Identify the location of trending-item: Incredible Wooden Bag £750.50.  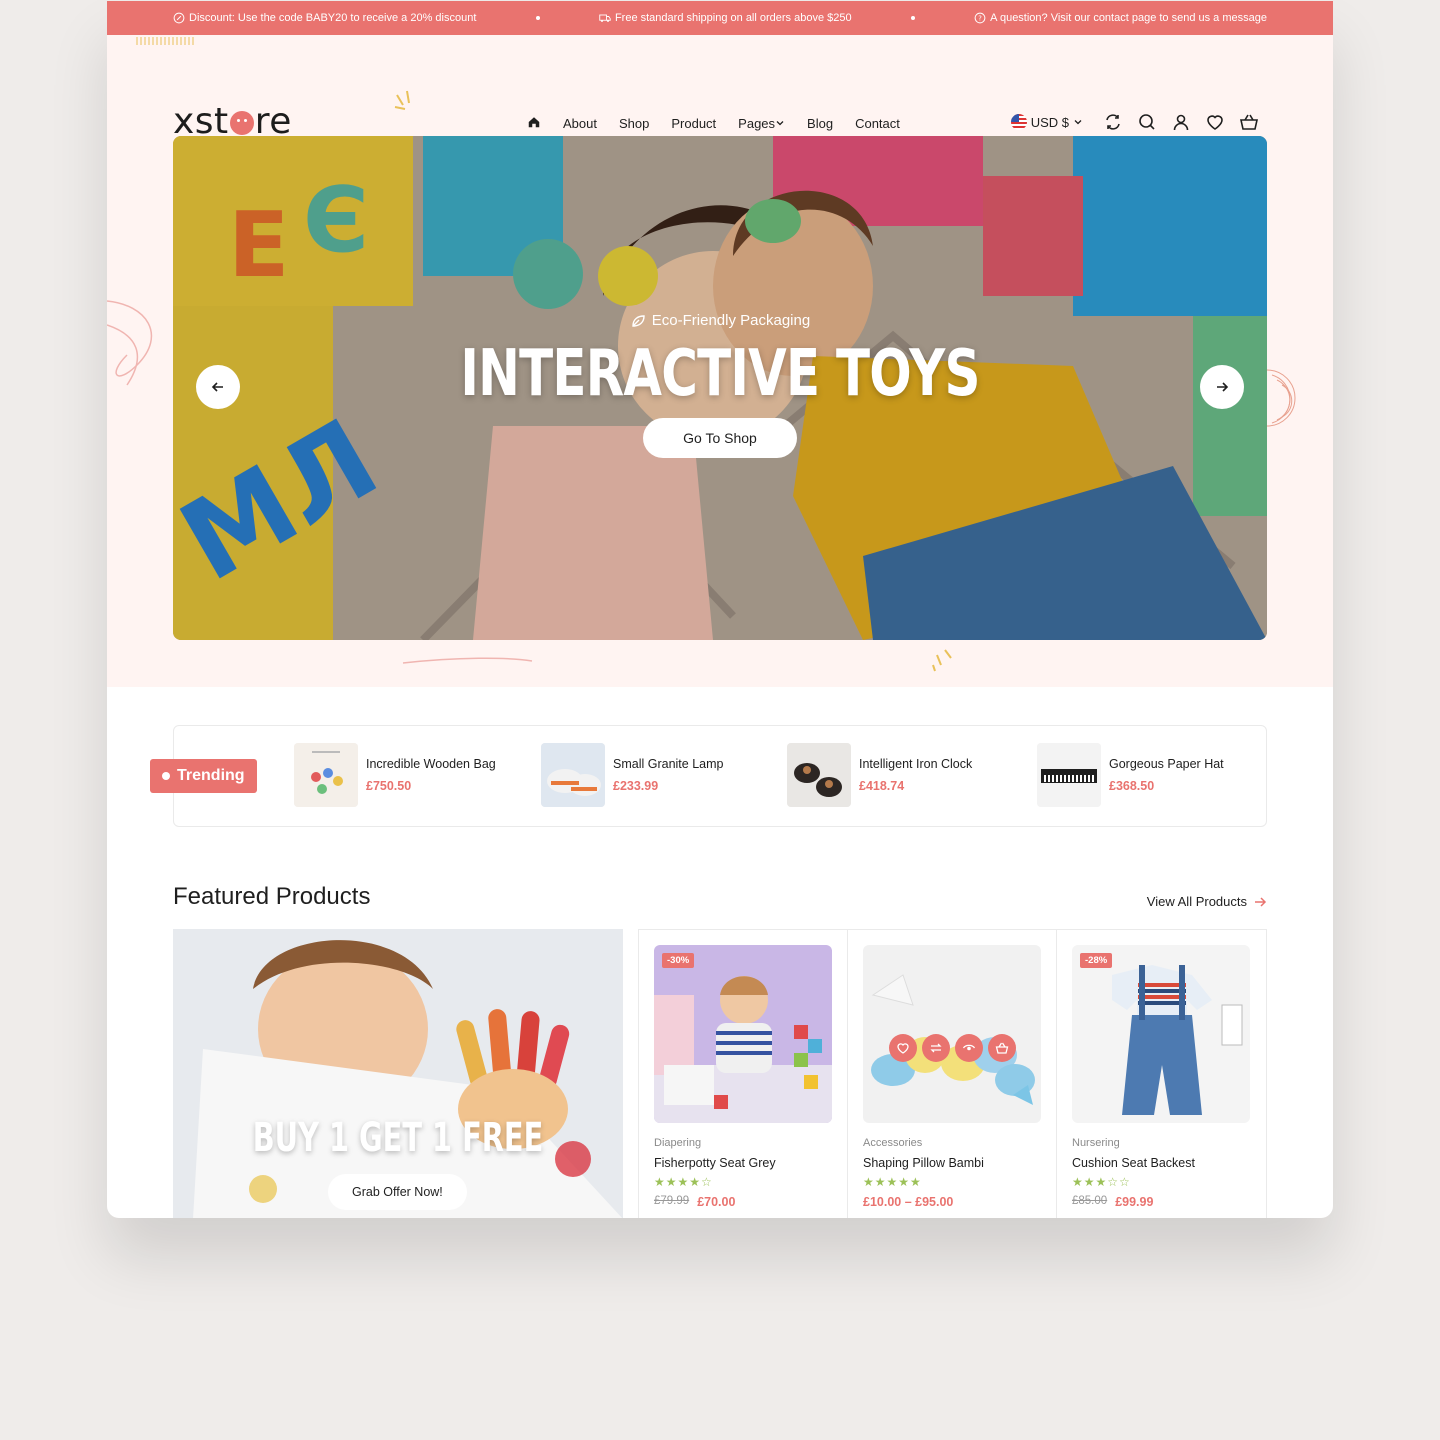
(395, 775).